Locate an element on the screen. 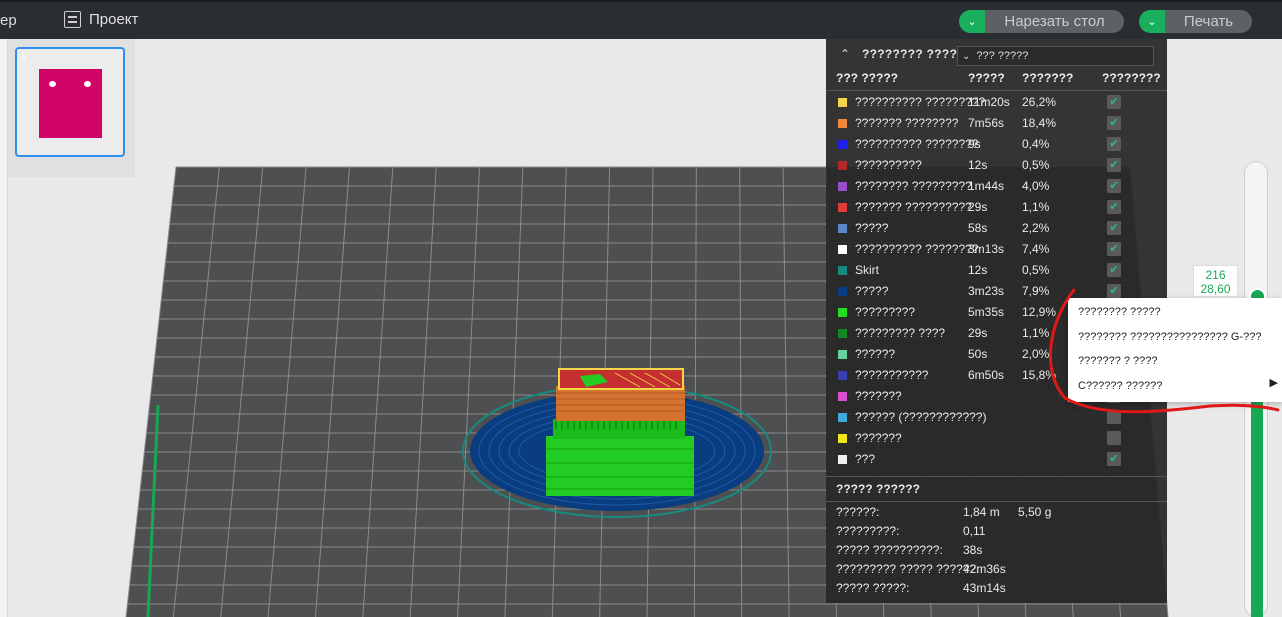  print-button: Печать is located at coordinates (1208, 21).